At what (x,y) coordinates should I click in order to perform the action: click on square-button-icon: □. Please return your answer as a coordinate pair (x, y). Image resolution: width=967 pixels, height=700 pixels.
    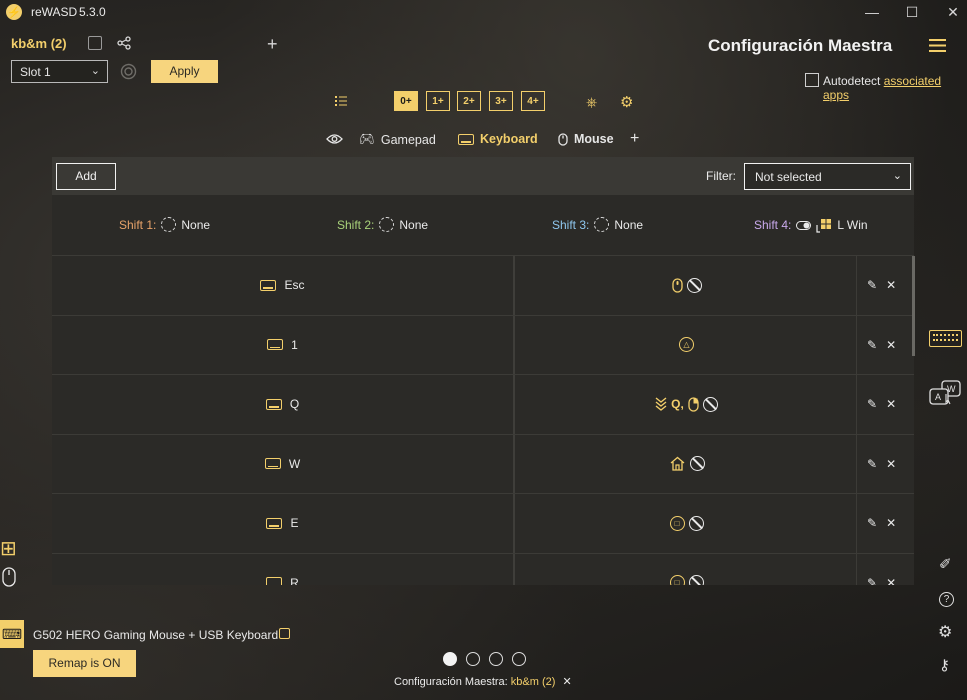
    Looking at the image, I should click on (677, 523).